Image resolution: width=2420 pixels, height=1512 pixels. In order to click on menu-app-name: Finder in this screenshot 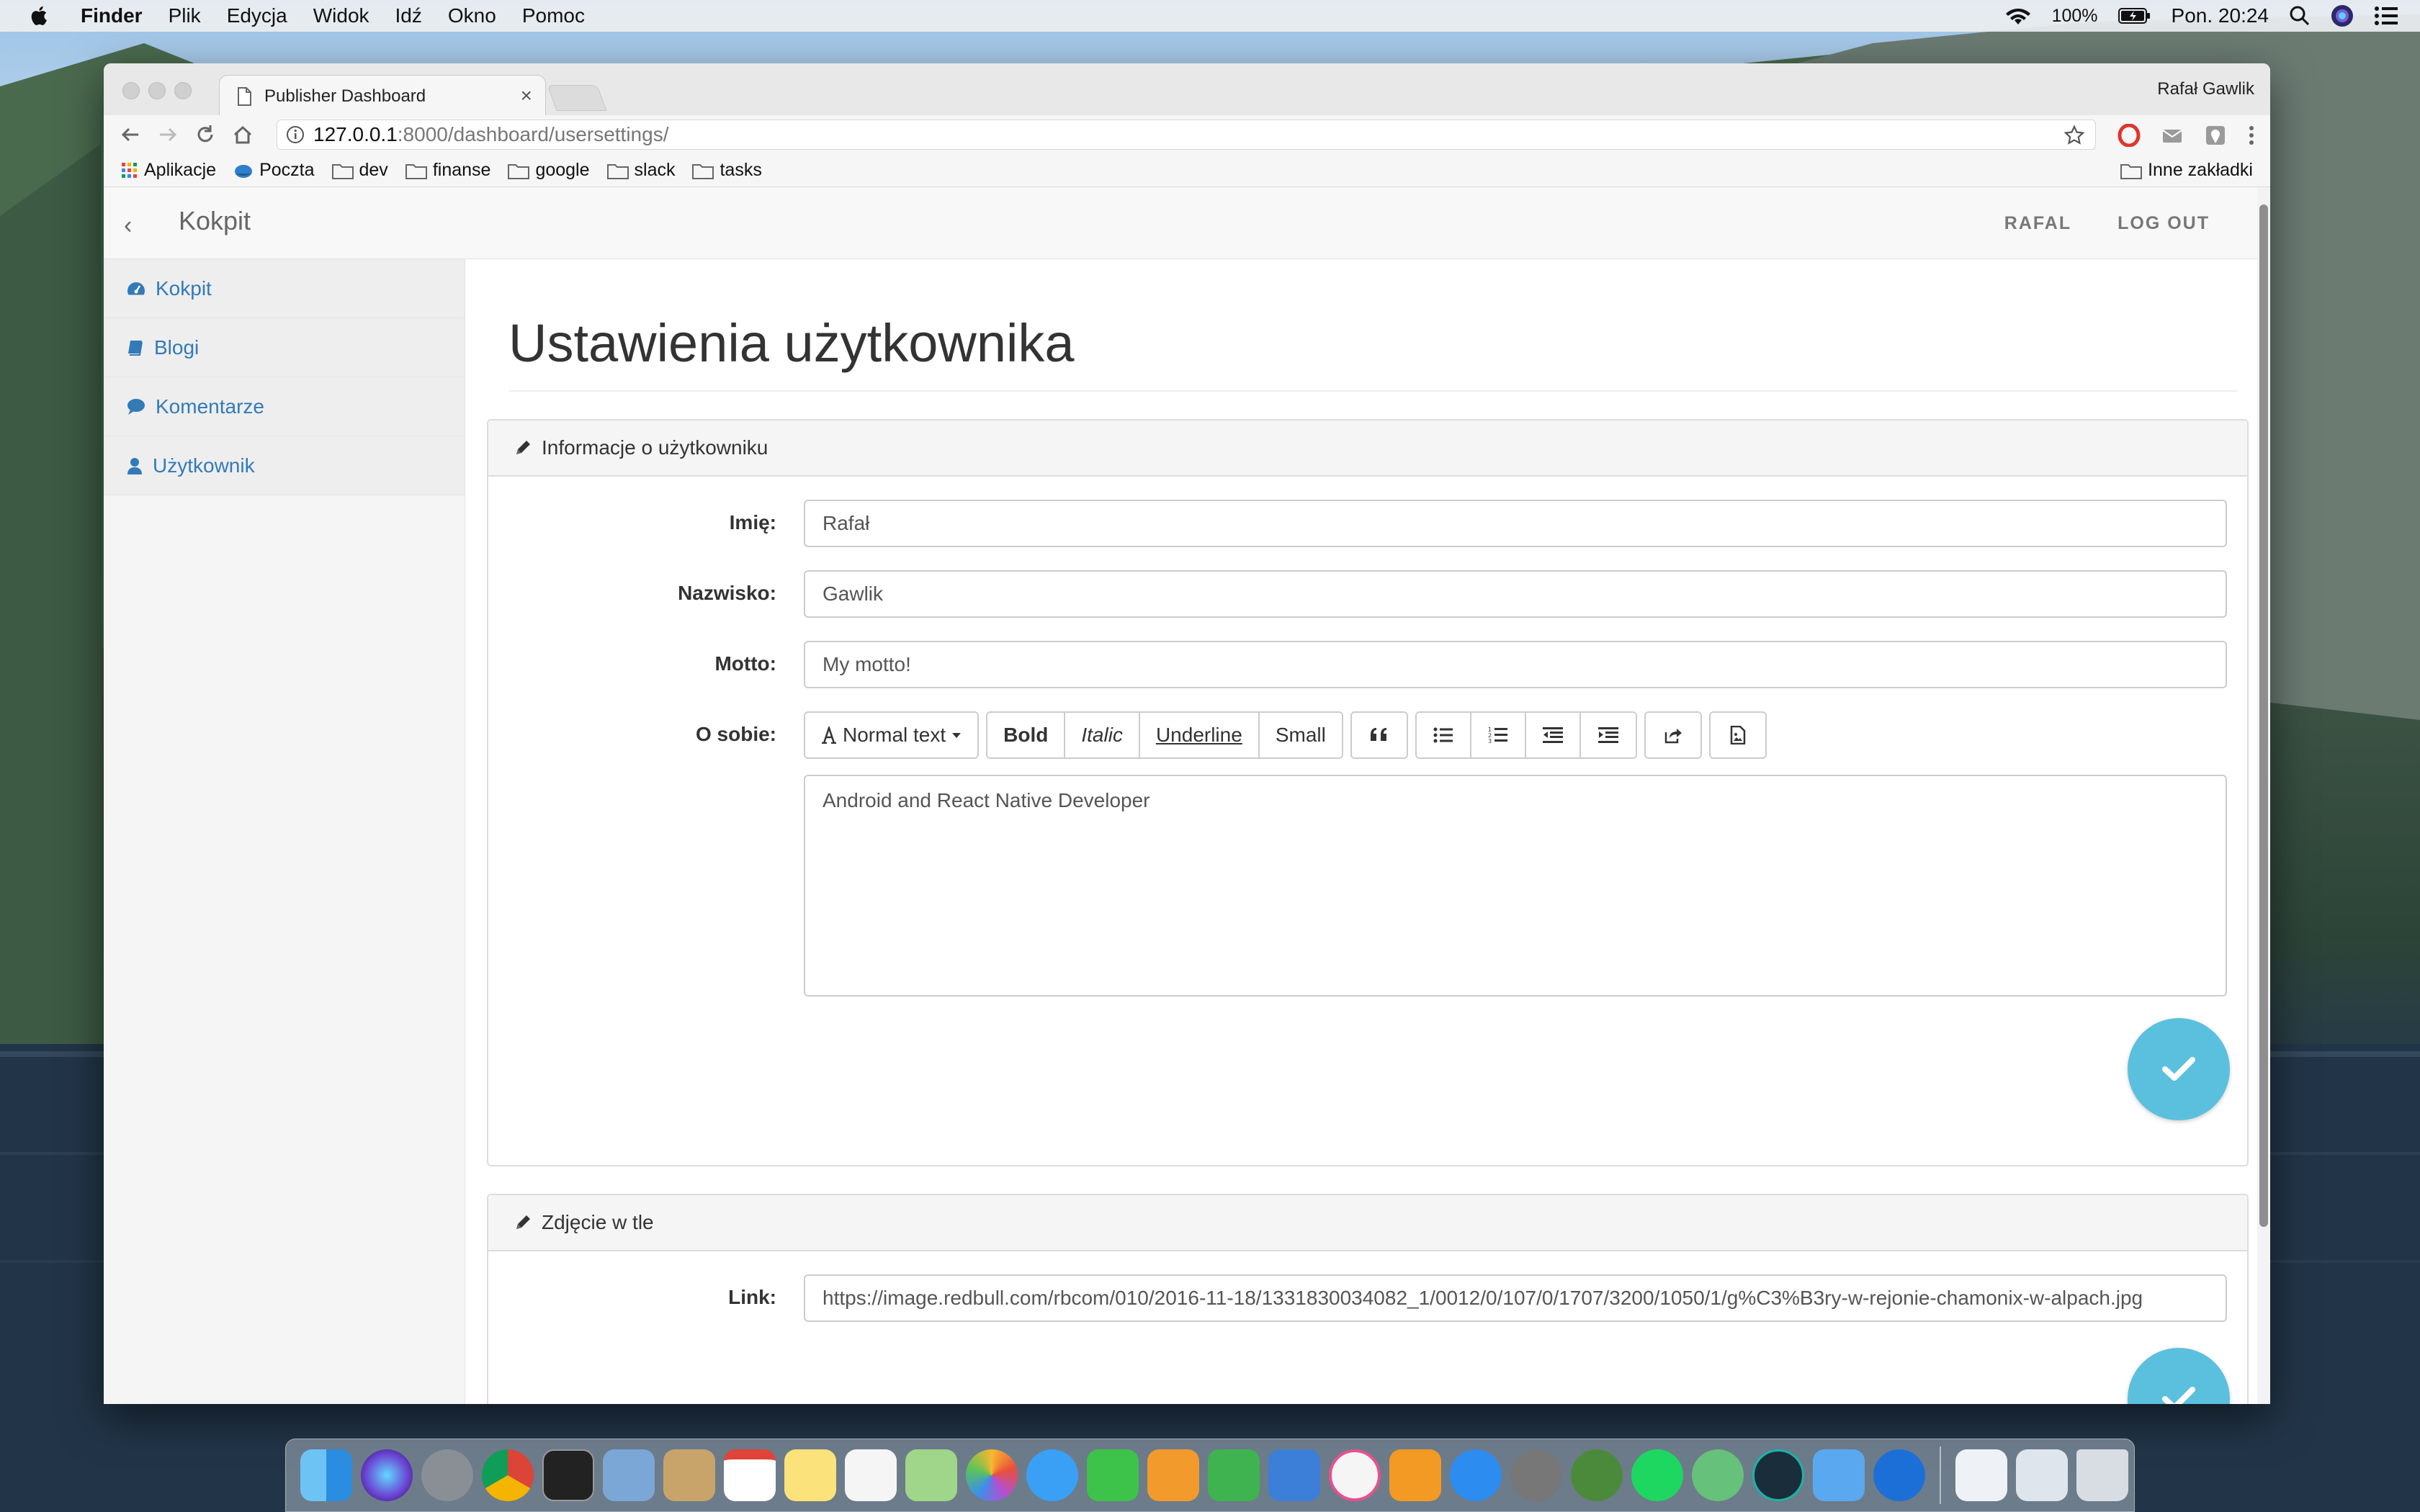, I will do `click(112, 15)`.